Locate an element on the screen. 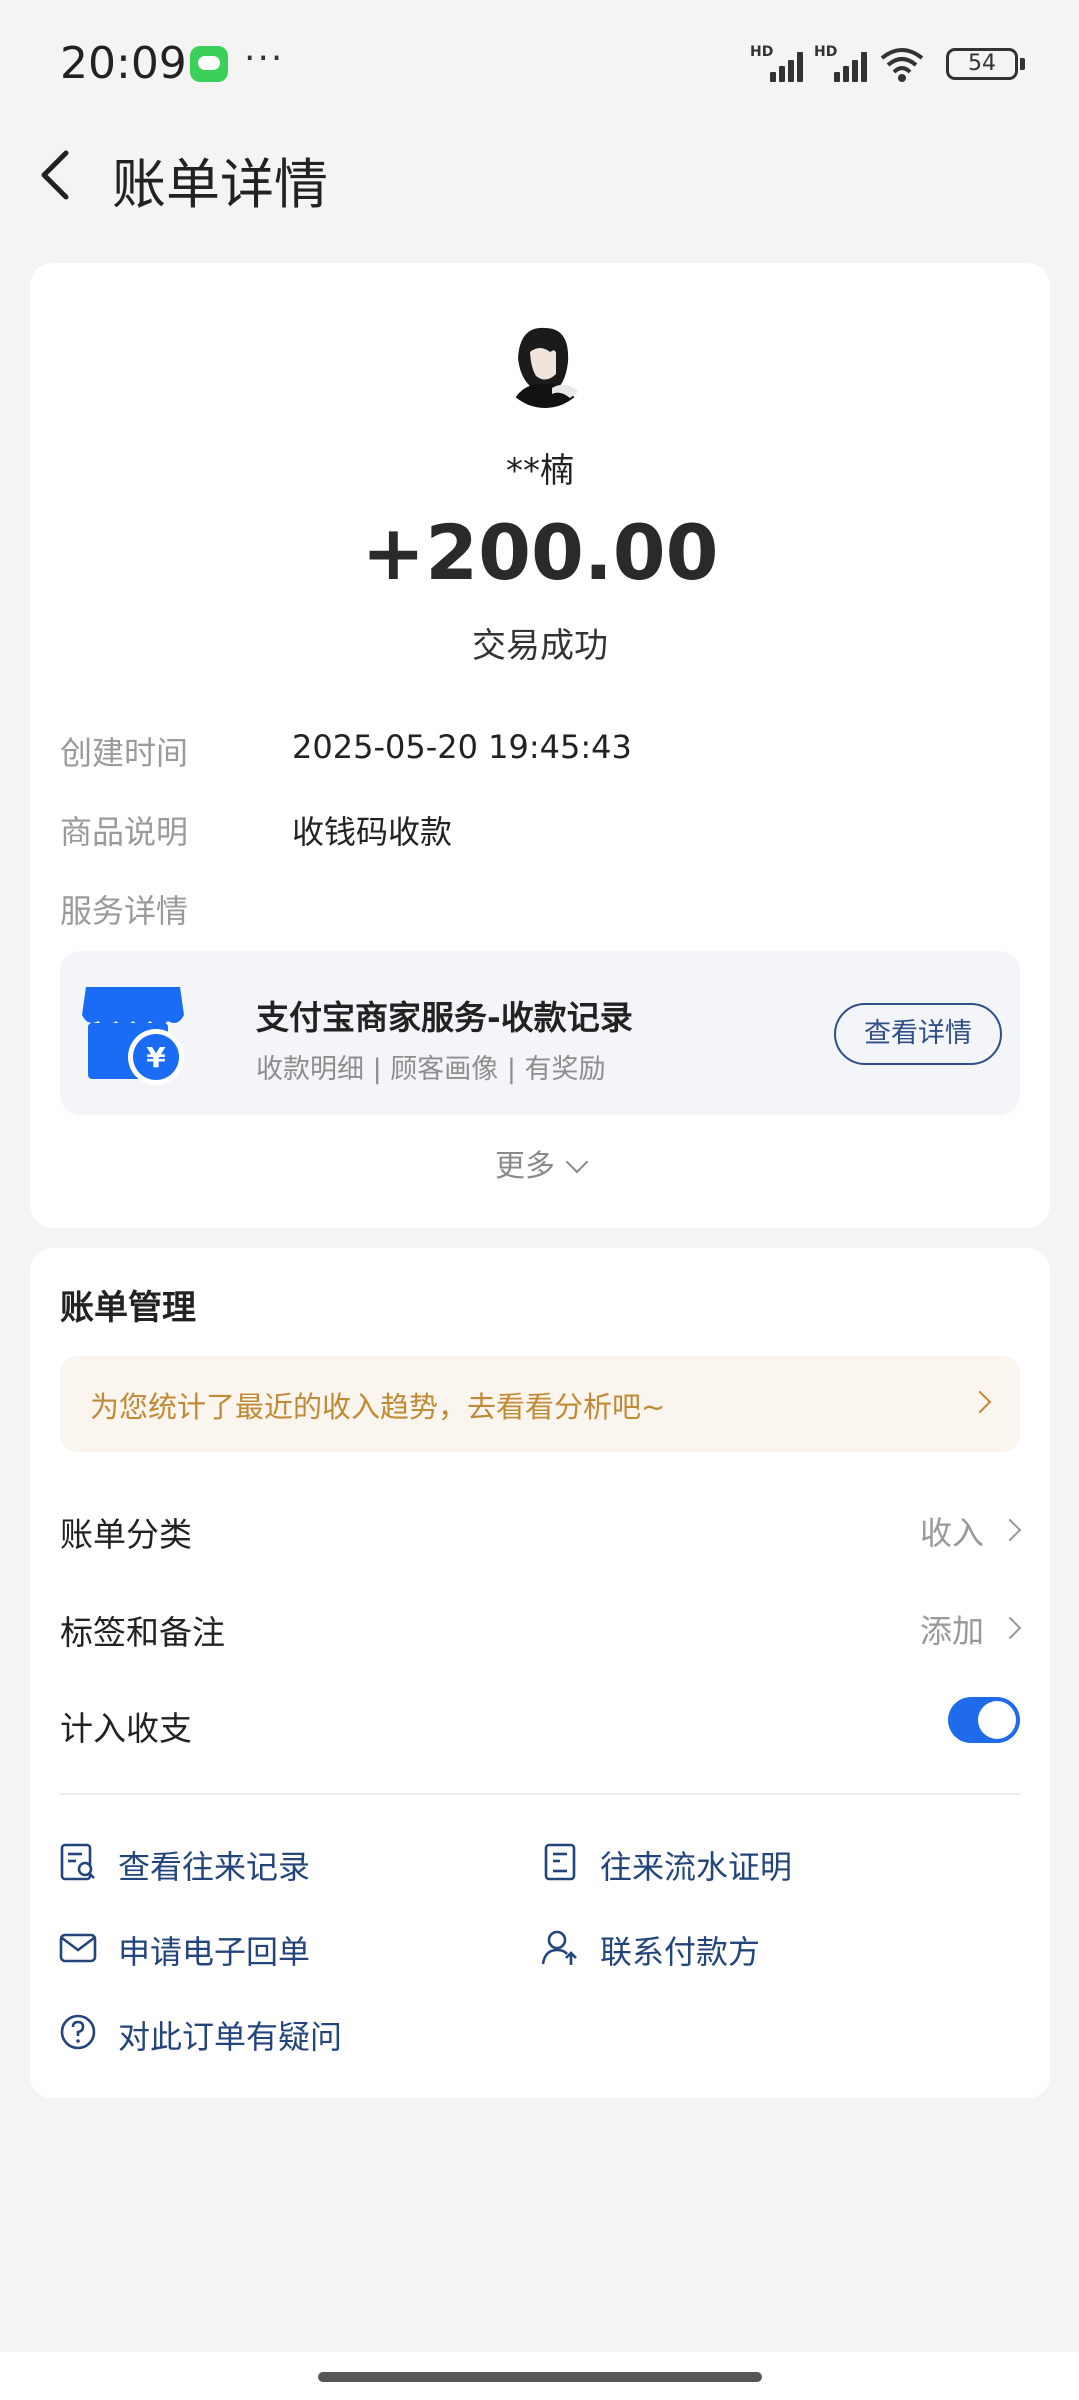 Image resolution: width=1079 pixels, height=2400 pixels. tags-notes-value: 添加 is located at coordinates (951, 1631).